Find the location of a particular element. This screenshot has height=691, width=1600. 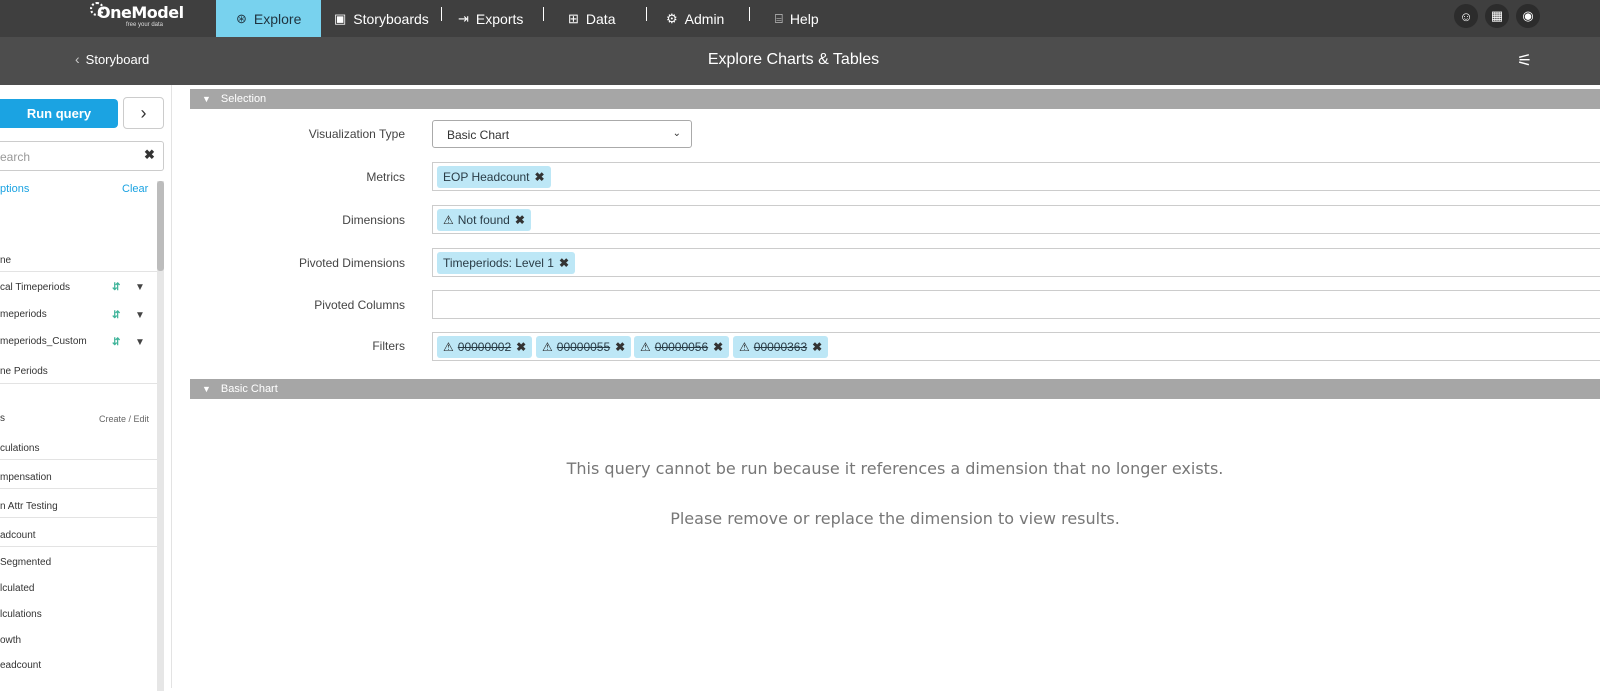

storyboard-icon: ▣ is located at coordinates (340, 18).